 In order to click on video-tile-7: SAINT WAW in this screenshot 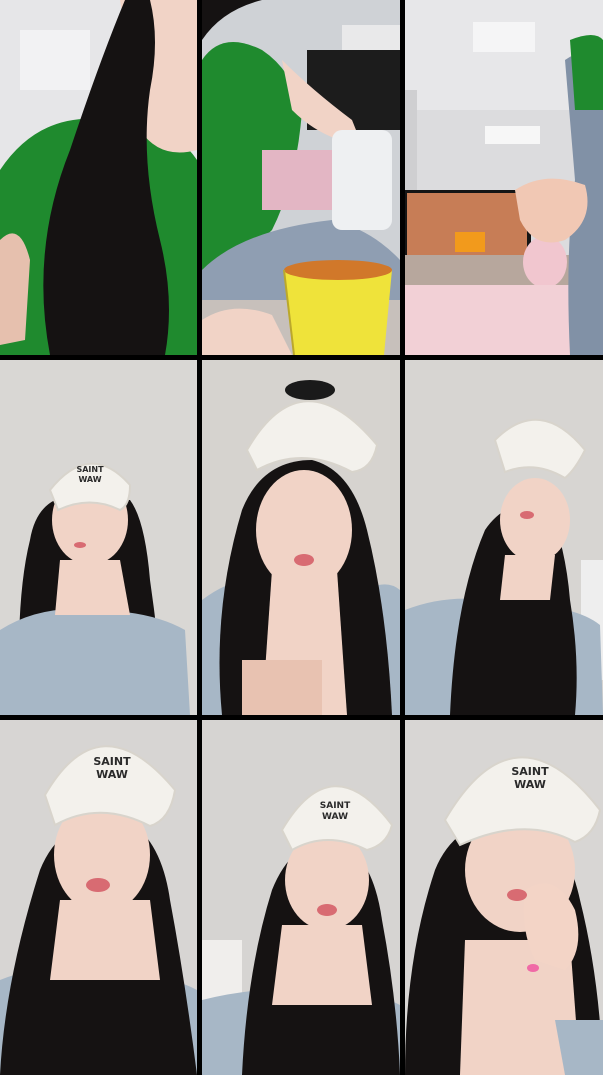, I will do `click(98, 897)`.